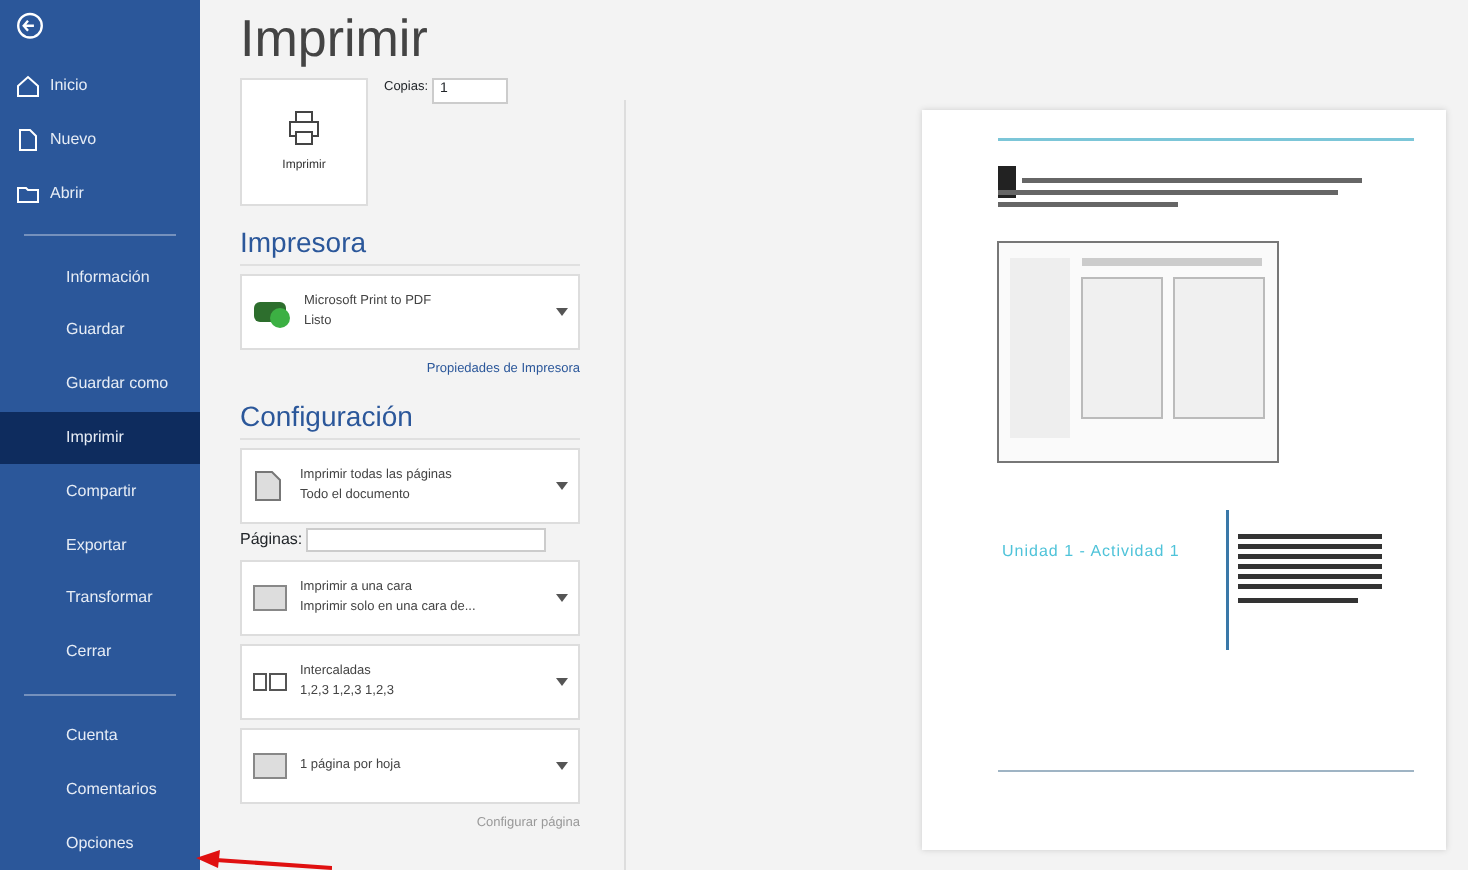 The height and width of the screenshot is (870, 1468). What do you see at coordinates (100, 652) in the screenshot?
I see `sidebar-item: Cerrar` at bounding box center [100, 652].